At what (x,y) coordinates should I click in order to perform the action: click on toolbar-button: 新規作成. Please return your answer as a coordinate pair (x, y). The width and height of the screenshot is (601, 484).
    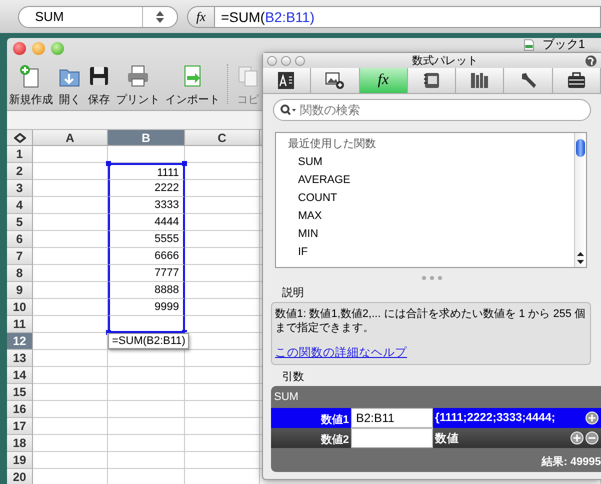
    Looking at the image, I should click on (31, 85).